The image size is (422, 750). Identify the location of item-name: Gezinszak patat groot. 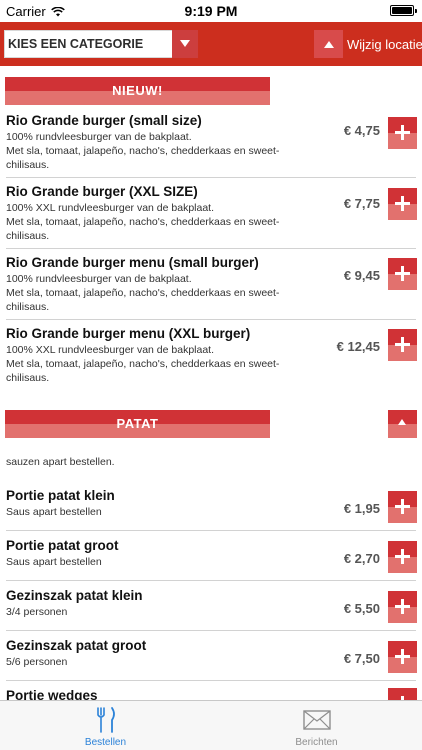
(76, 645).